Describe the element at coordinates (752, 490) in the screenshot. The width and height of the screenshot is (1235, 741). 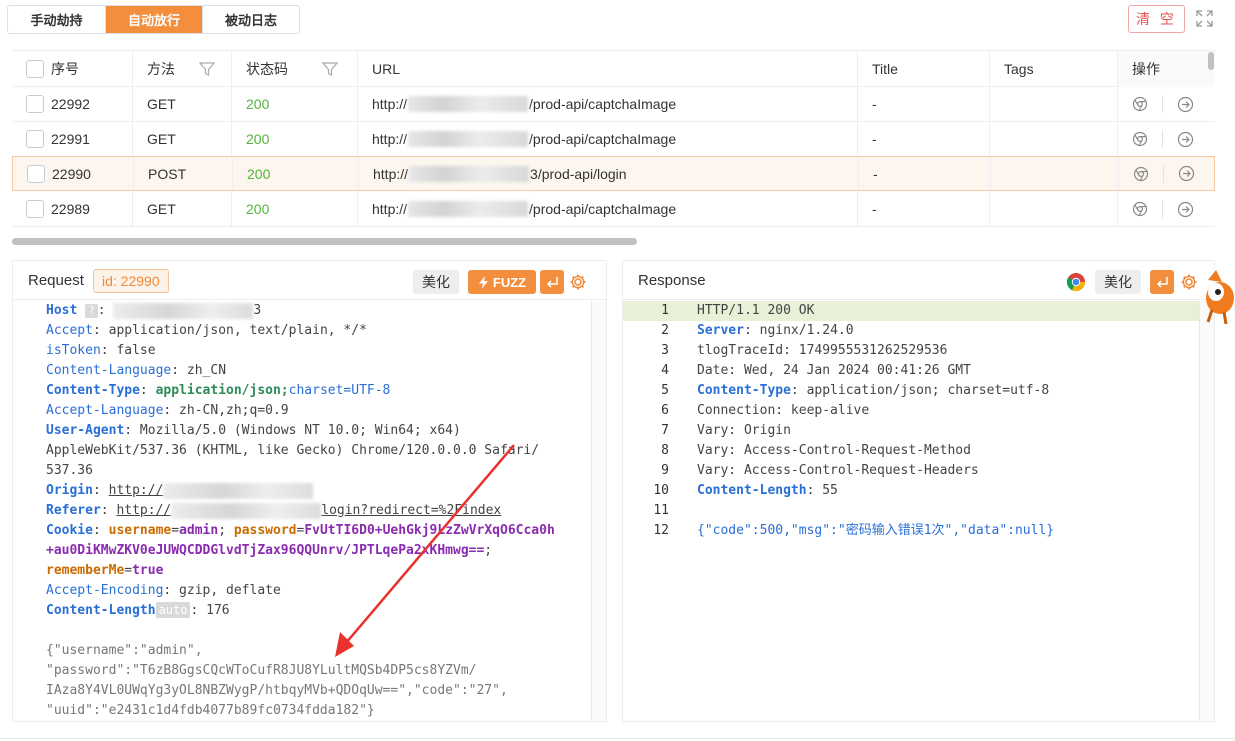
I see `header-key: Content-Length` at that location.